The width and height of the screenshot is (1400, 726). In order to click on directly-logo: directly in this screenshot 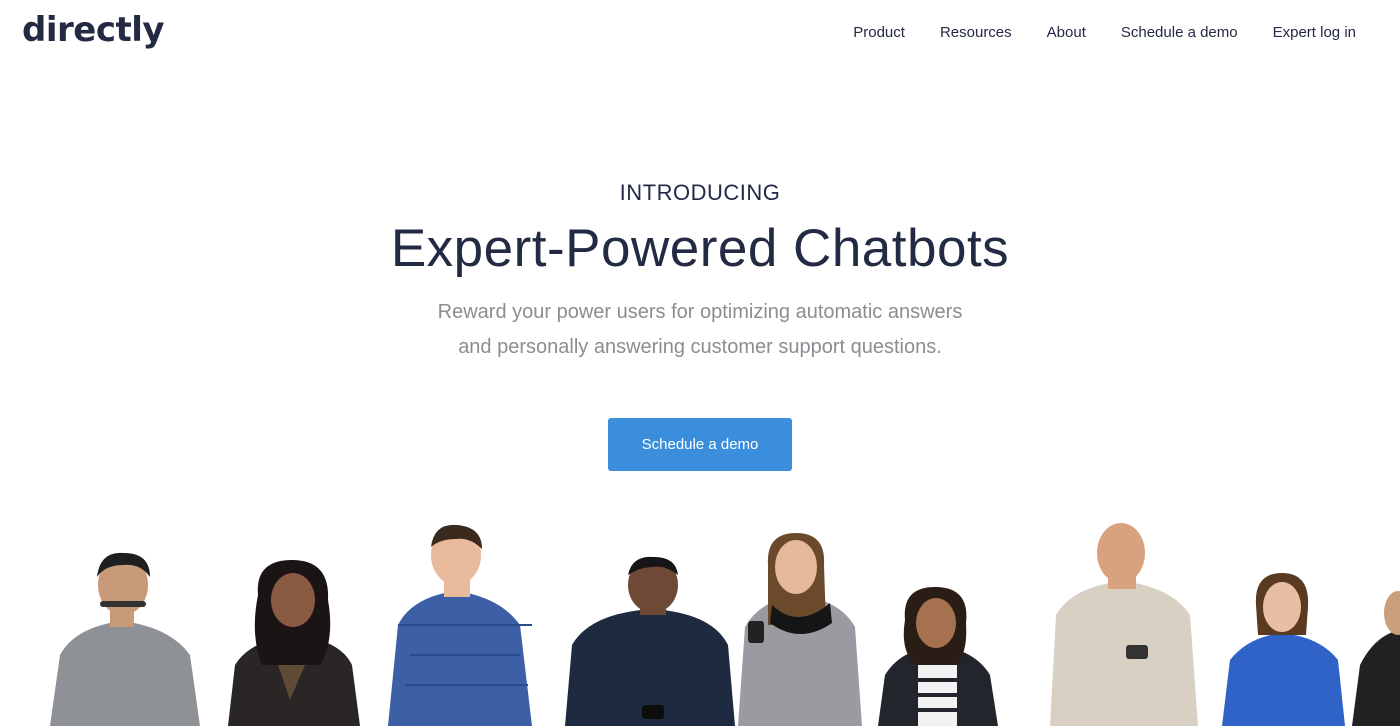, I will do `click(93, 30)`.